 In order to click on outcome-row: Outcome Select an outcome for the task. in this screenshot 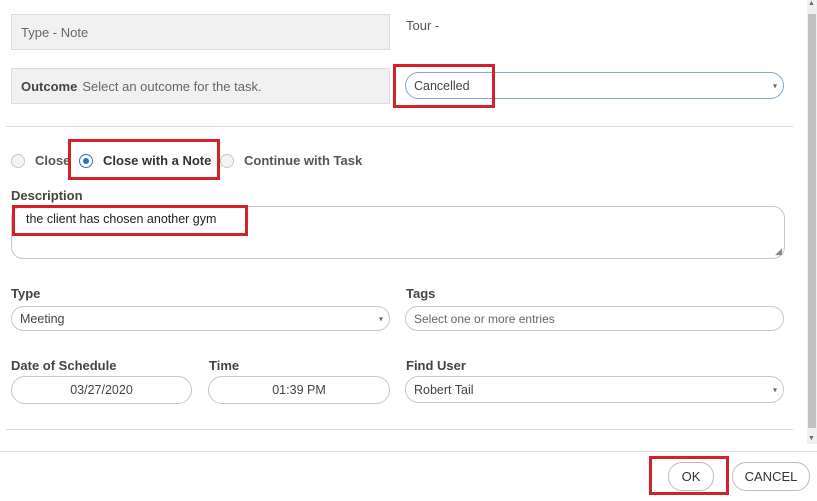, I will do `click(200, 86)`.